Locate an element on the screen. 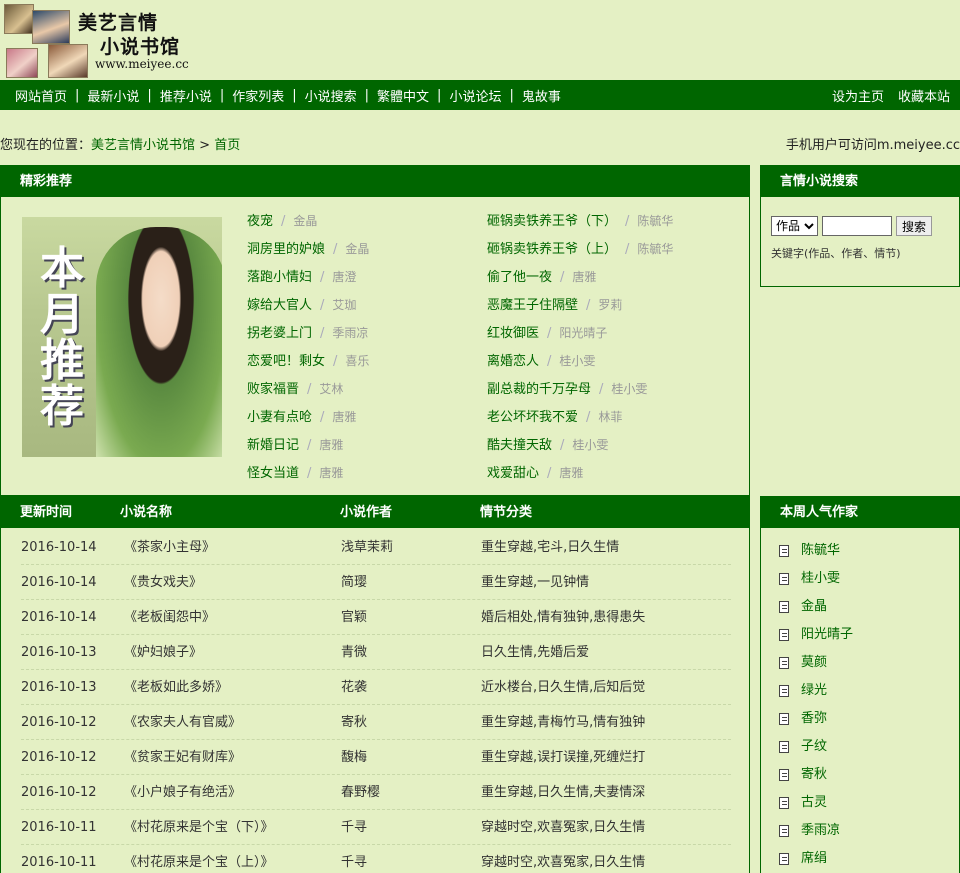 This screenshot has width=960, height=873. recommend-title-link: 恶魔王子住隔壁 is located at coordinates (532, 305).